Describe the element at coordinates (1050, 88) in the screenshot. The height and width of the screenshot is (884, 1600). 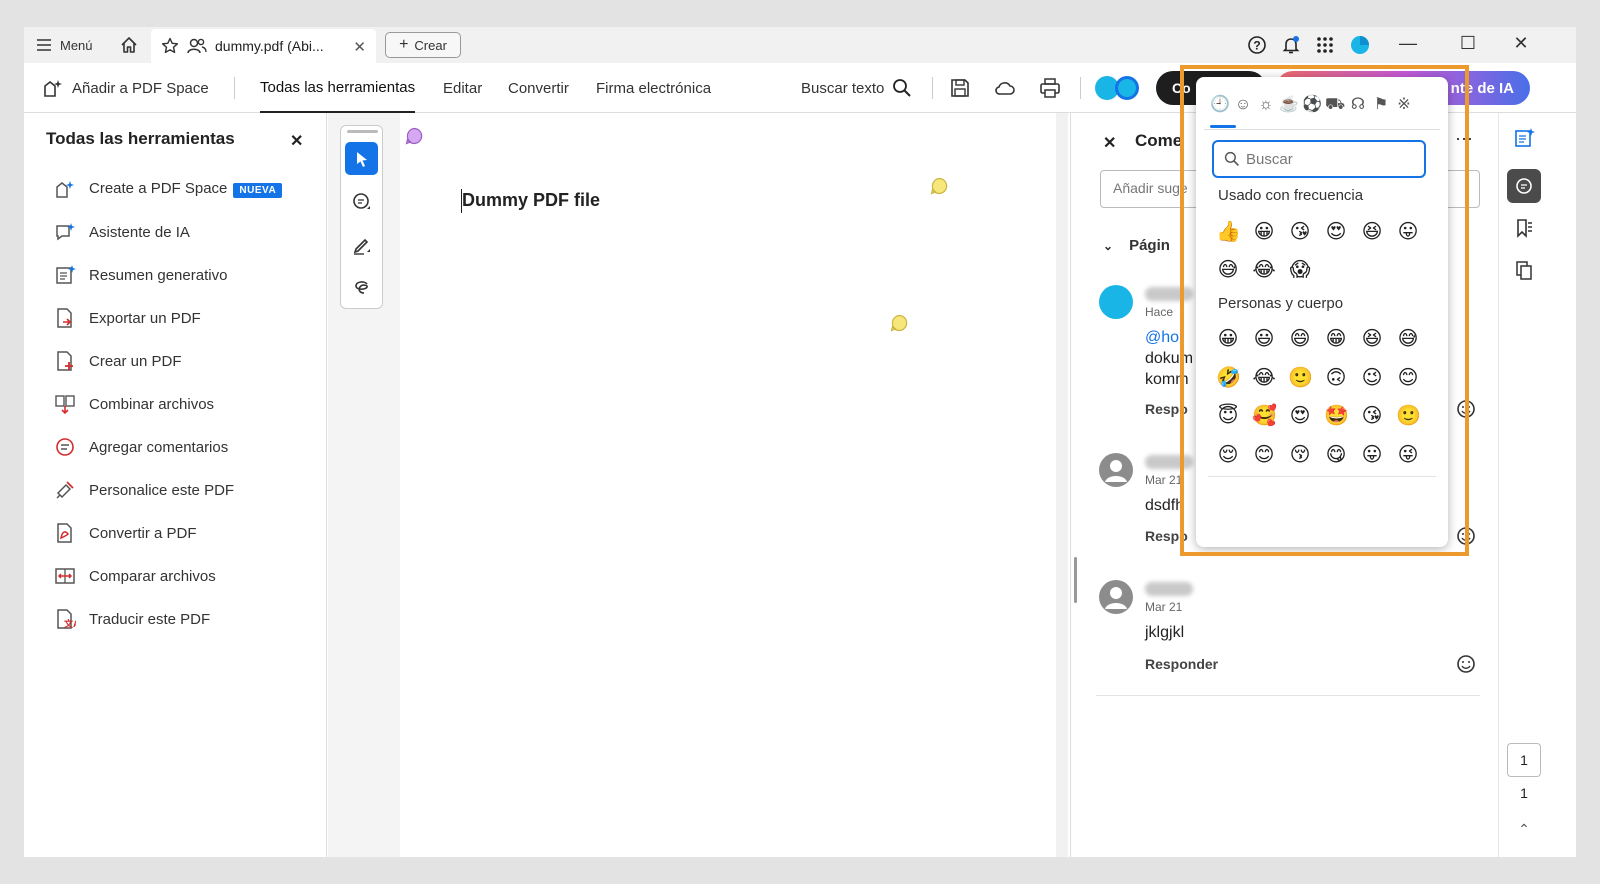
I see `print-icon` at that location.